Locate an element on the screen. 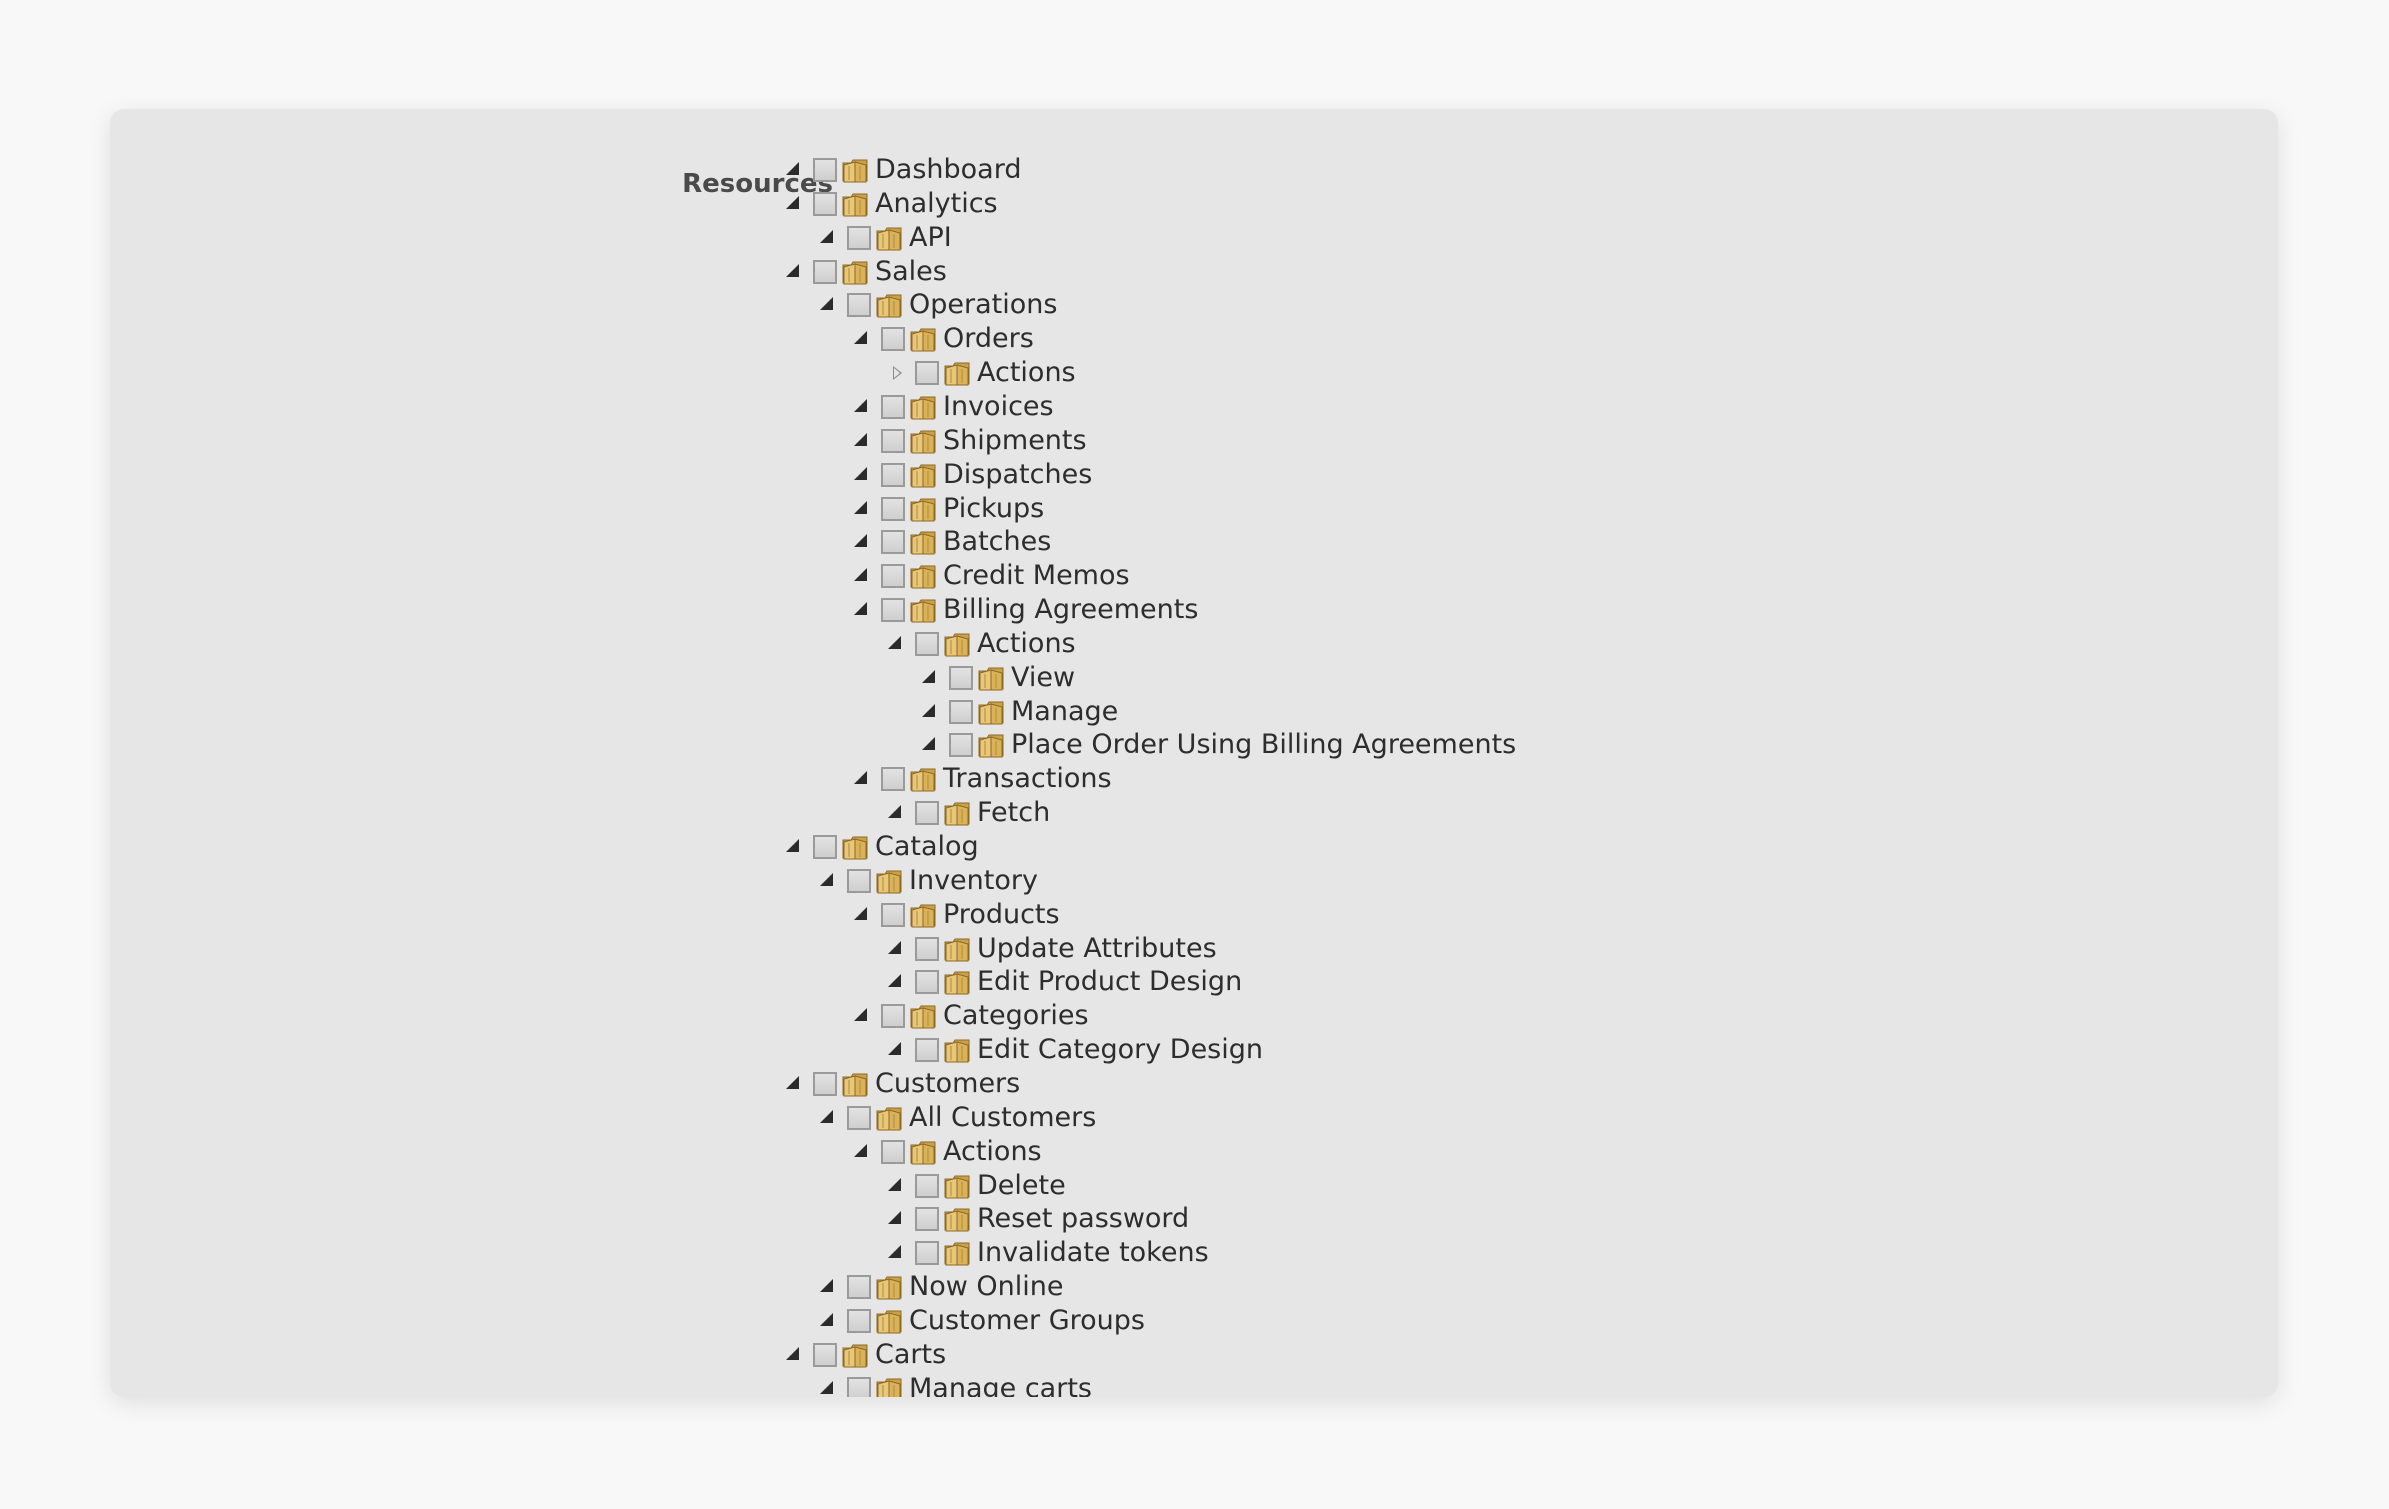 Image resolution: width=2389 pixels, height=1509 pixels. tree-node-label: Customer Groups is located at coordinates (1027, 1321).